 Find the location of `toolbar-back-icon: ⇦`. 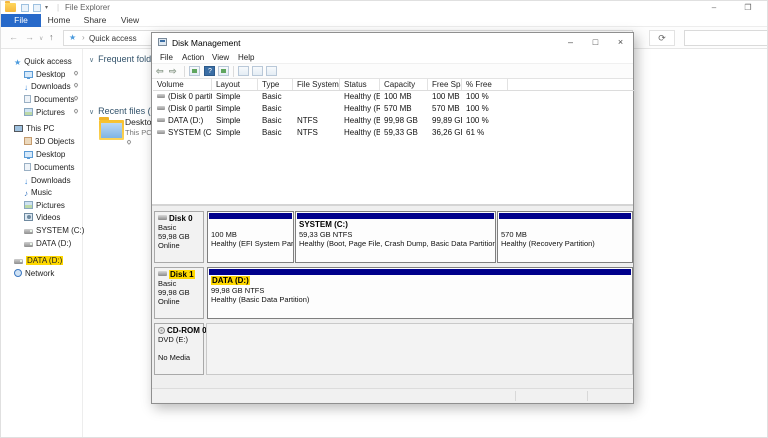

toolbar-back-icon: ⇦ is located at coordinates (160, 71).